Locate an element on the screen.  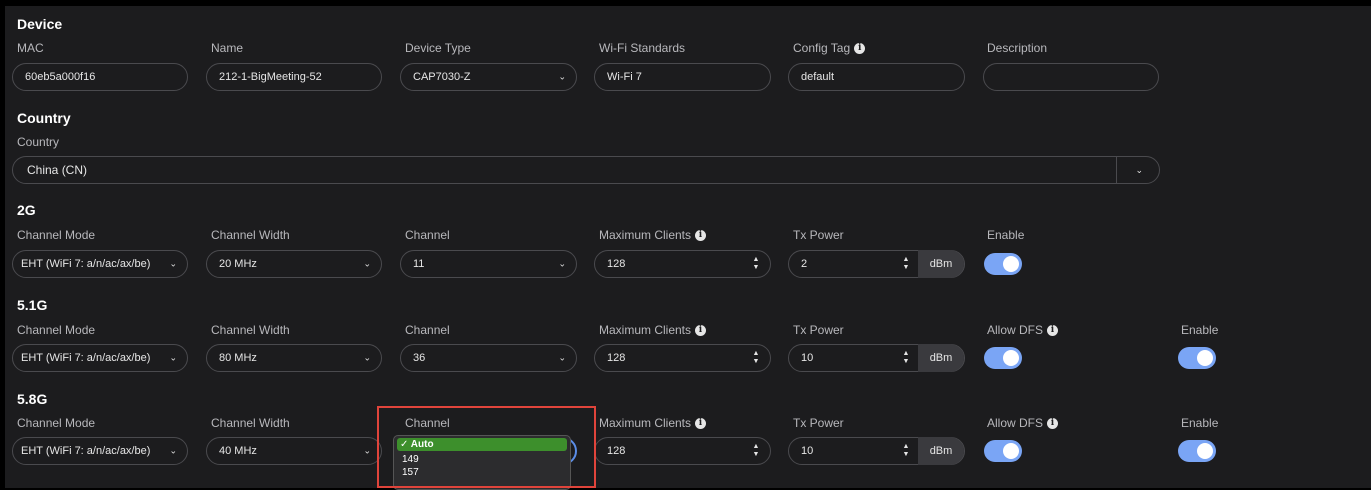
country-select: China (CN) ⌄ is located at coordinates (586, 170).